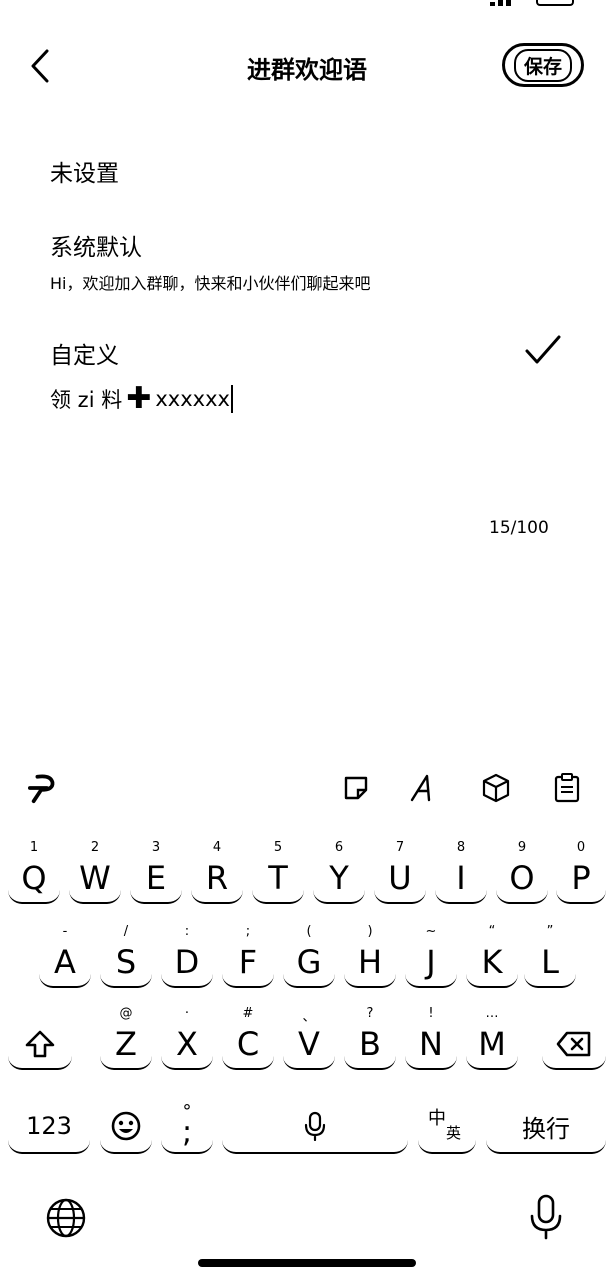  I want to click on language-switch-key: 中 英, so click(447, 1127).